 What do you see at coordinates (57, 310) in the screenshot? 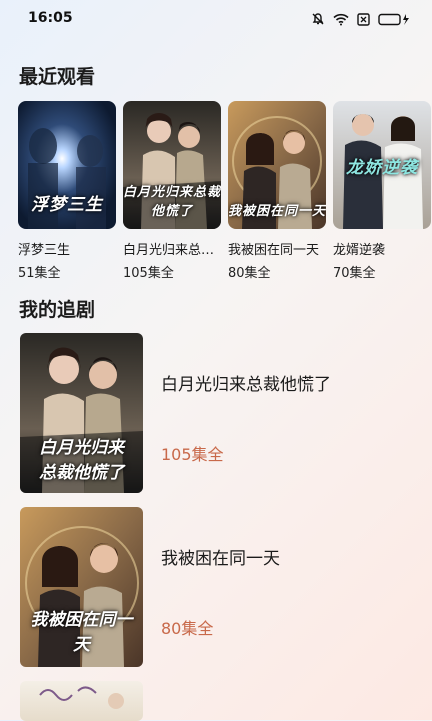
I see `following-section-title: 我的追剧` at bounding box center [57, 310].